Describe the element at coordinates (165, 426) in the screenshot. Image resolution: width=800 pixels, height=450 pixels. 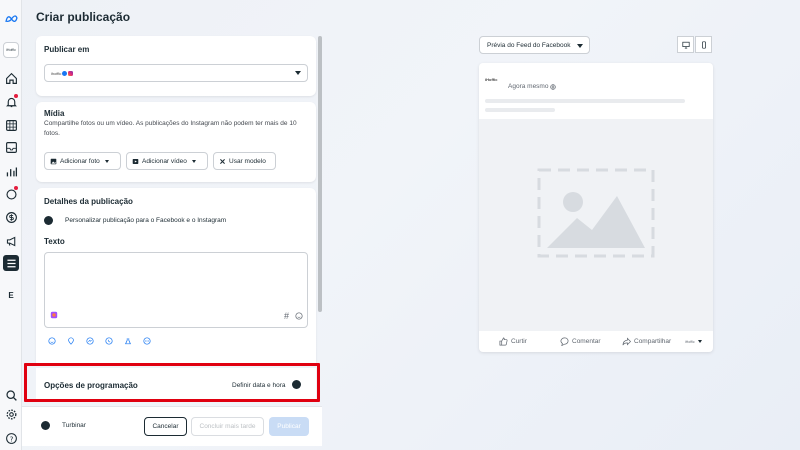
I see `cancel-button: Cancelar` at that location.